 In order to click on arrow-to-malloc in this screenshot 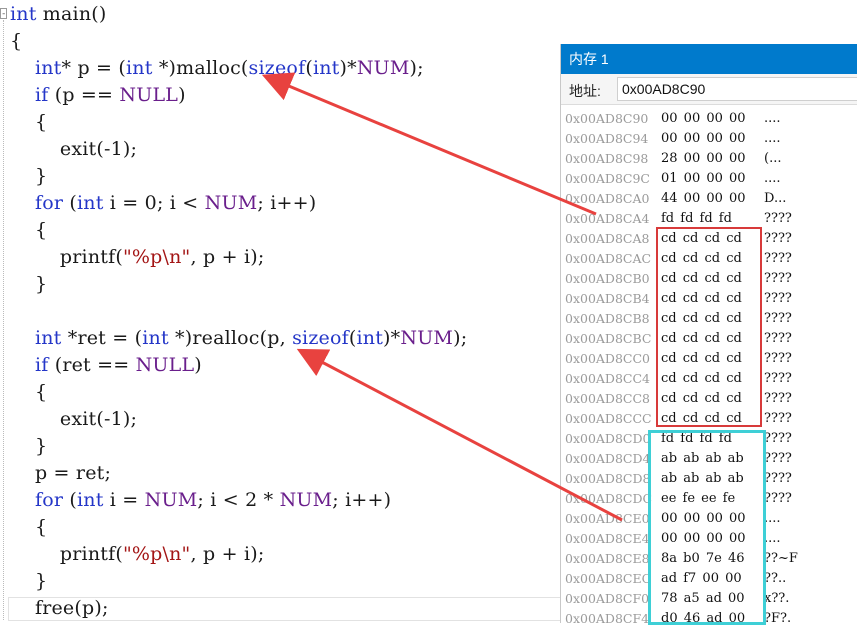, I will do `click(429, 144)`.